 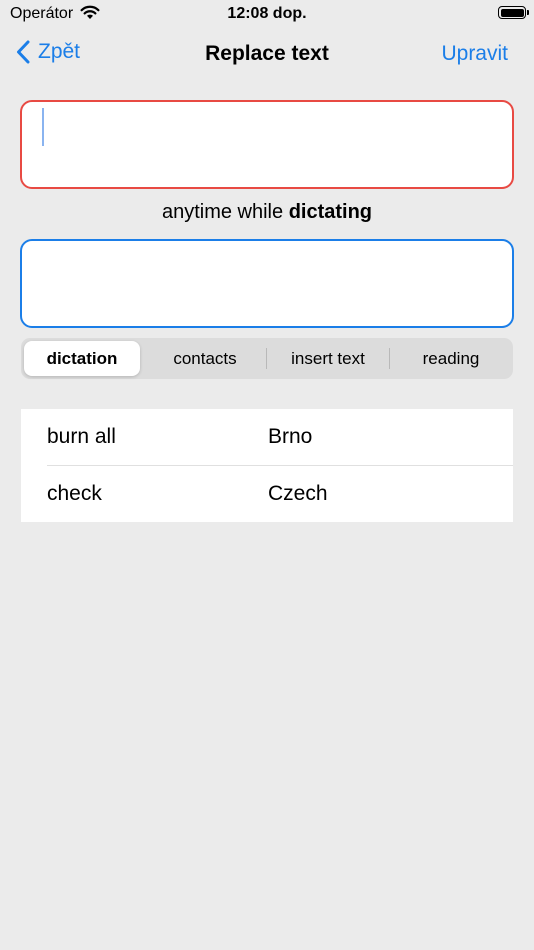 What do you see at coordinates (290, 436) in the screenshot?
I see `replacement-to: Brno` at bounding box center [290, 436].